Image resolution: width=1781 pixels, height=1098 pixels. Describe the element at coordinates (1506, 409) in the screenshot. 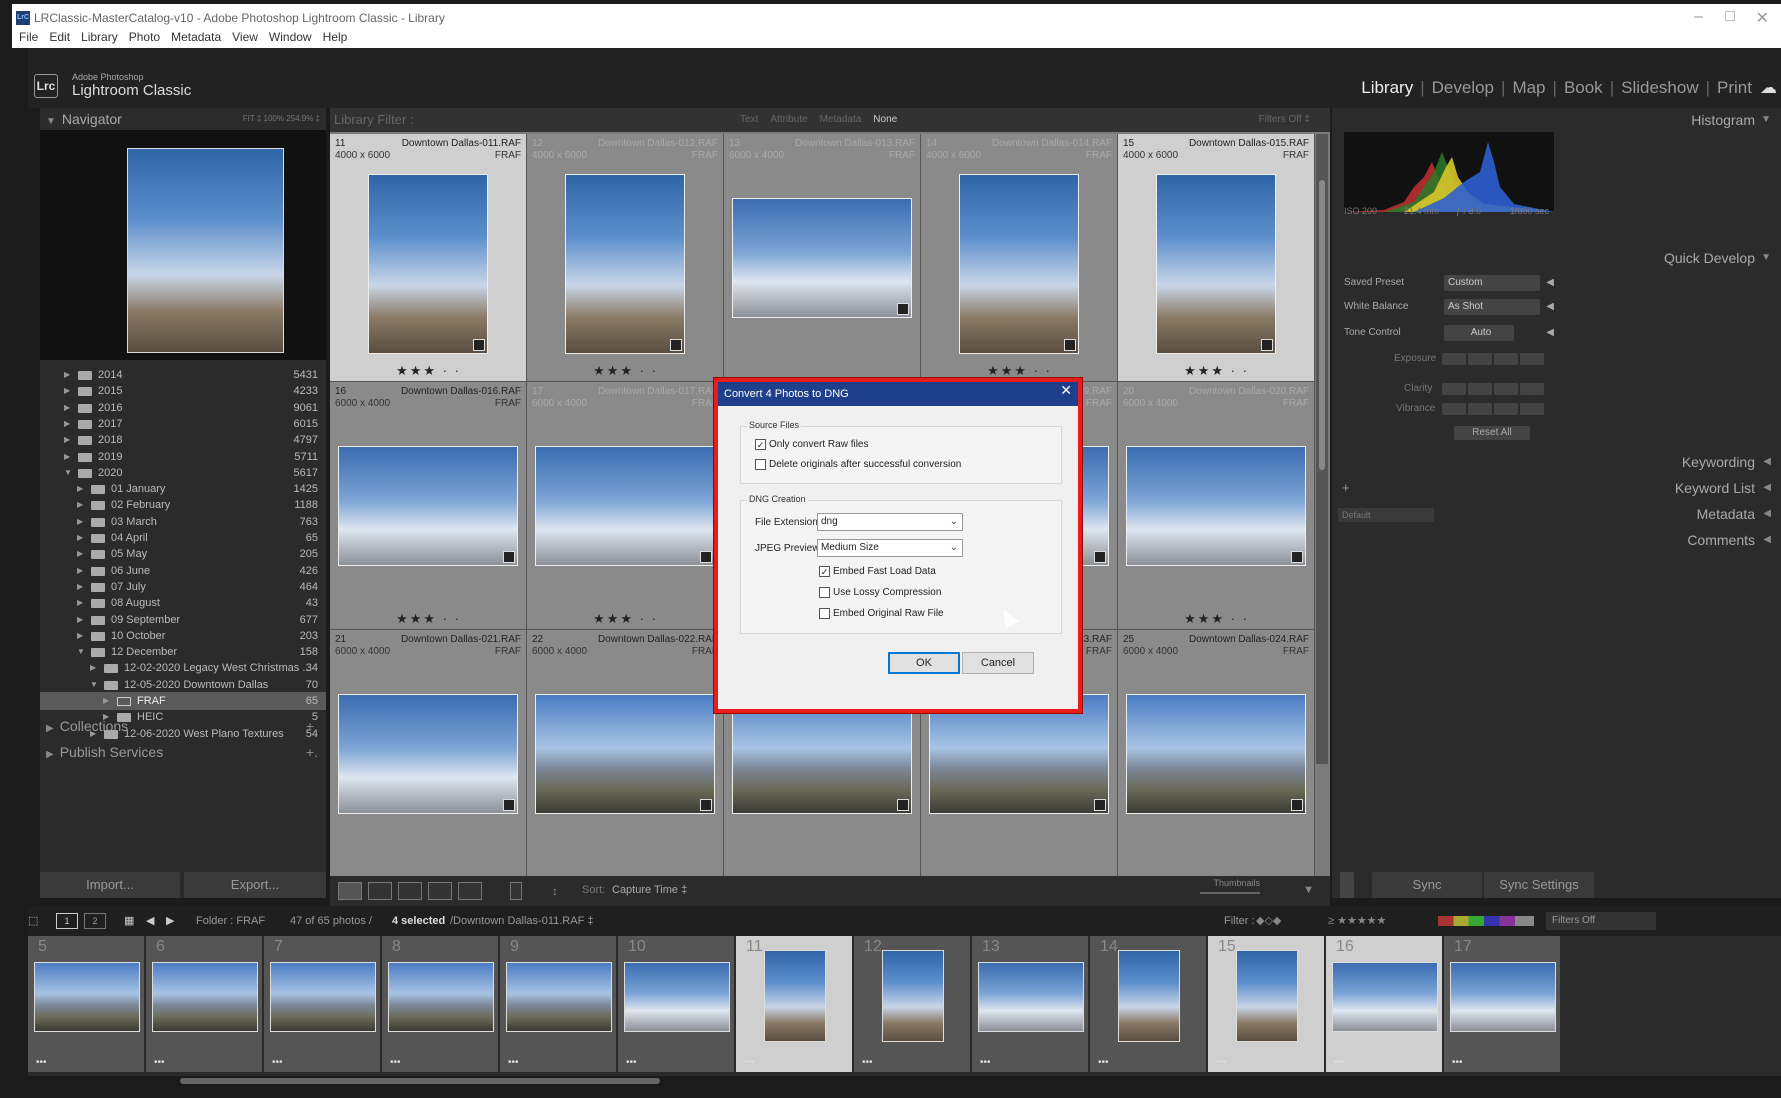

I see `vibrance-up-button` at that location.